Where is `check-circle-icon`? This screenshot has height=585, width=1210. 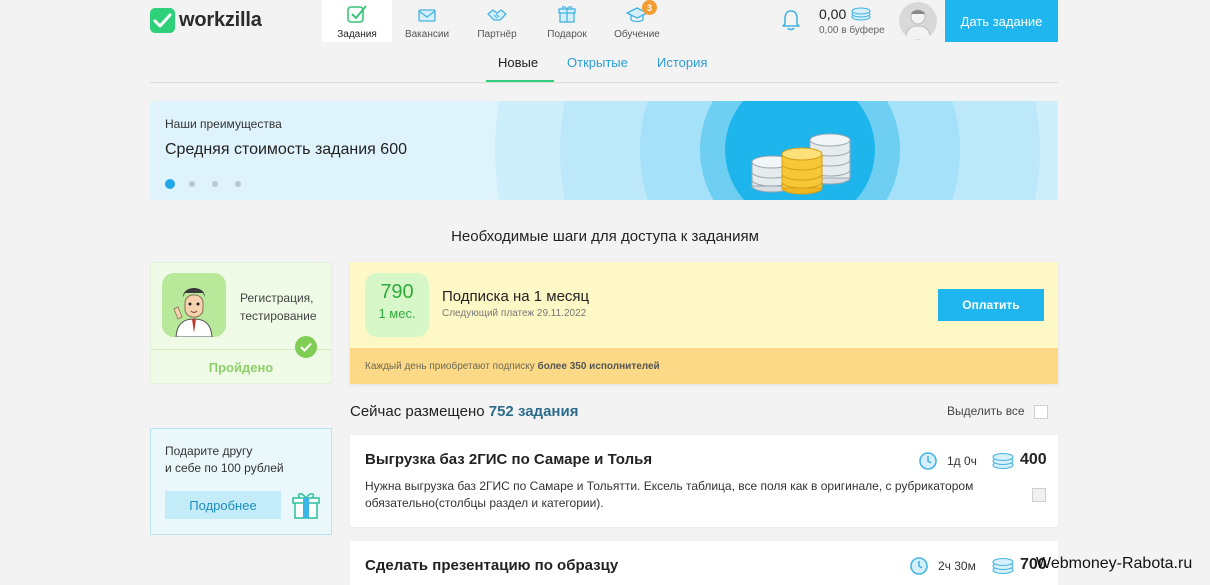
check-circle-icon is located at coordinates (306, 347).